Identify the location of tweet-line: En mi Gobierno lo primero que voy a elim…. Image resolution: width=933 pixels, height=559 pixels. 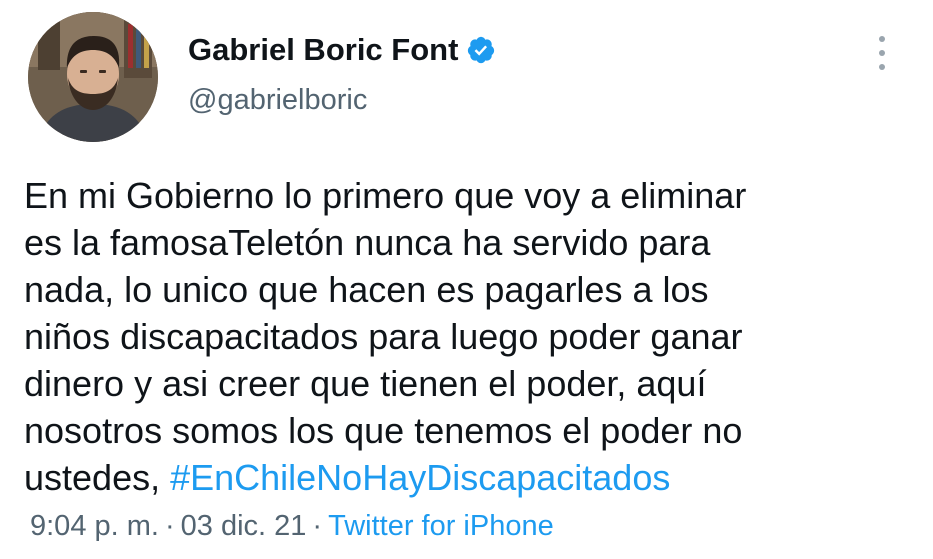
(385, 195).